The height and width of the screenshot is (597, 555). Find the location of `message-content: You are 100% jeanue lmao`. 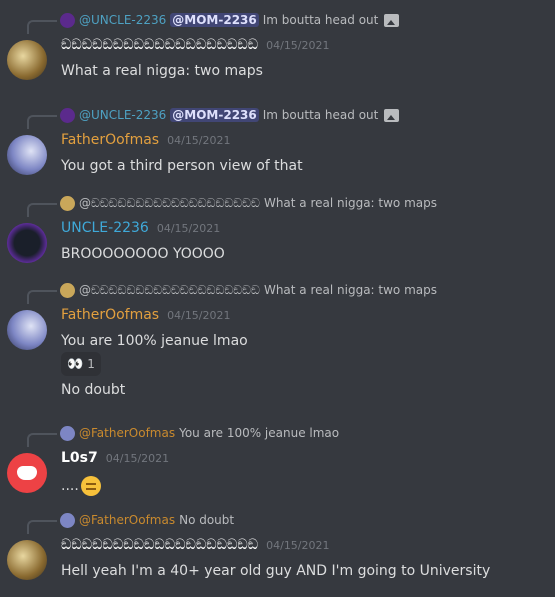

message-content: You are 100% jeanue lmao is located at coordinates (154, 341).